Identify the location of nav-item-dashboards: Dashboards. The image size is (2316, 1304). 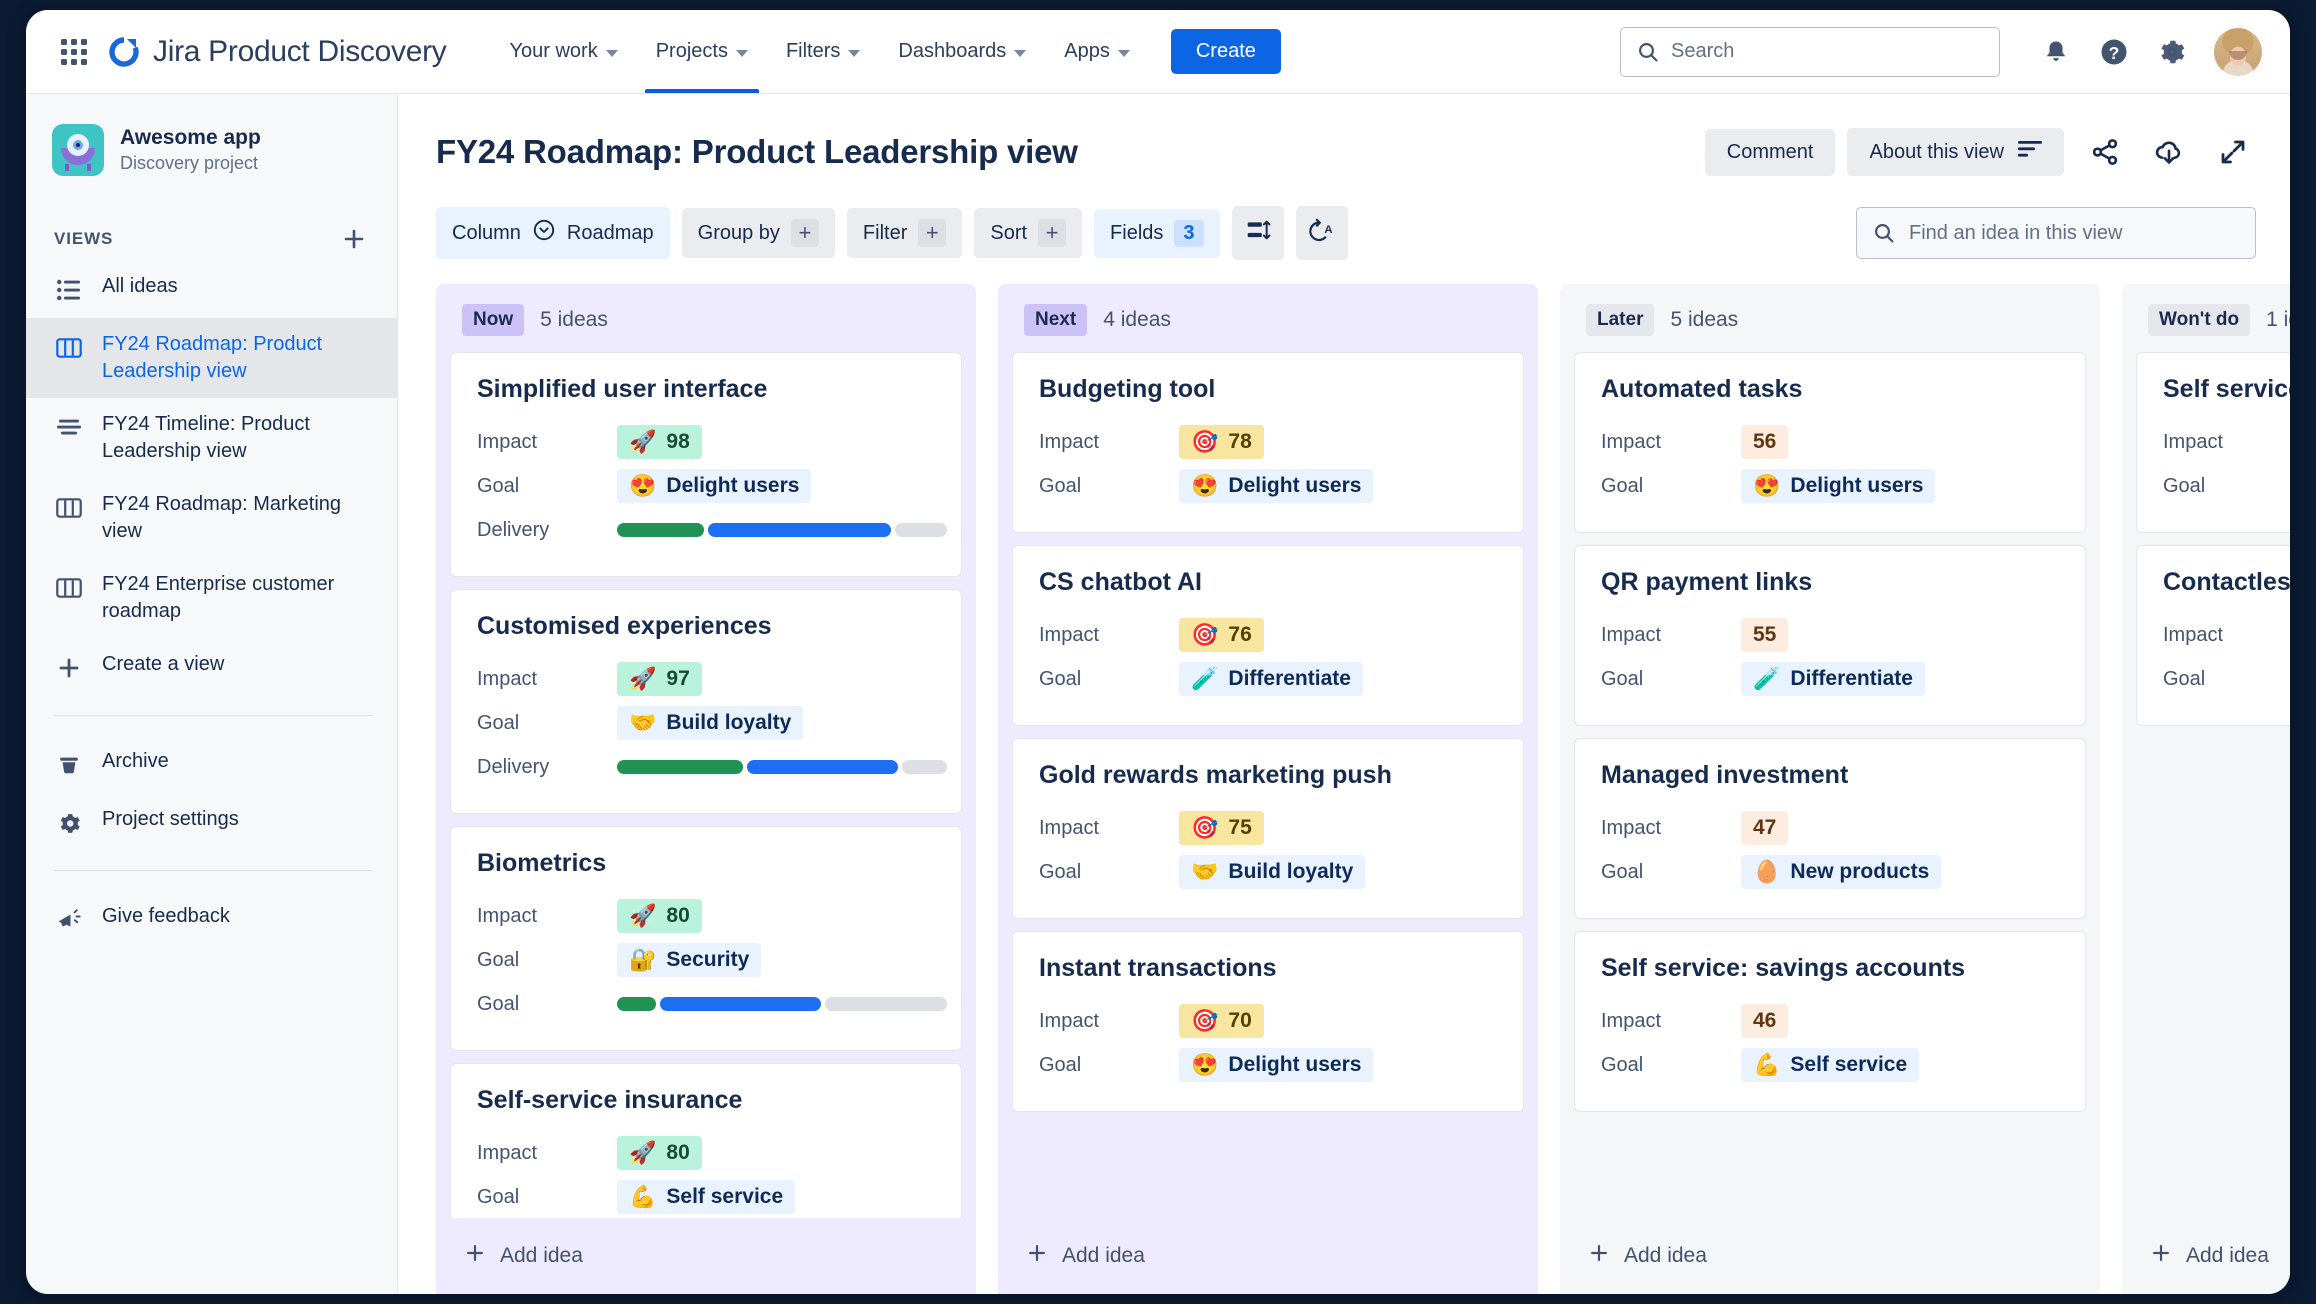
(962, 51).